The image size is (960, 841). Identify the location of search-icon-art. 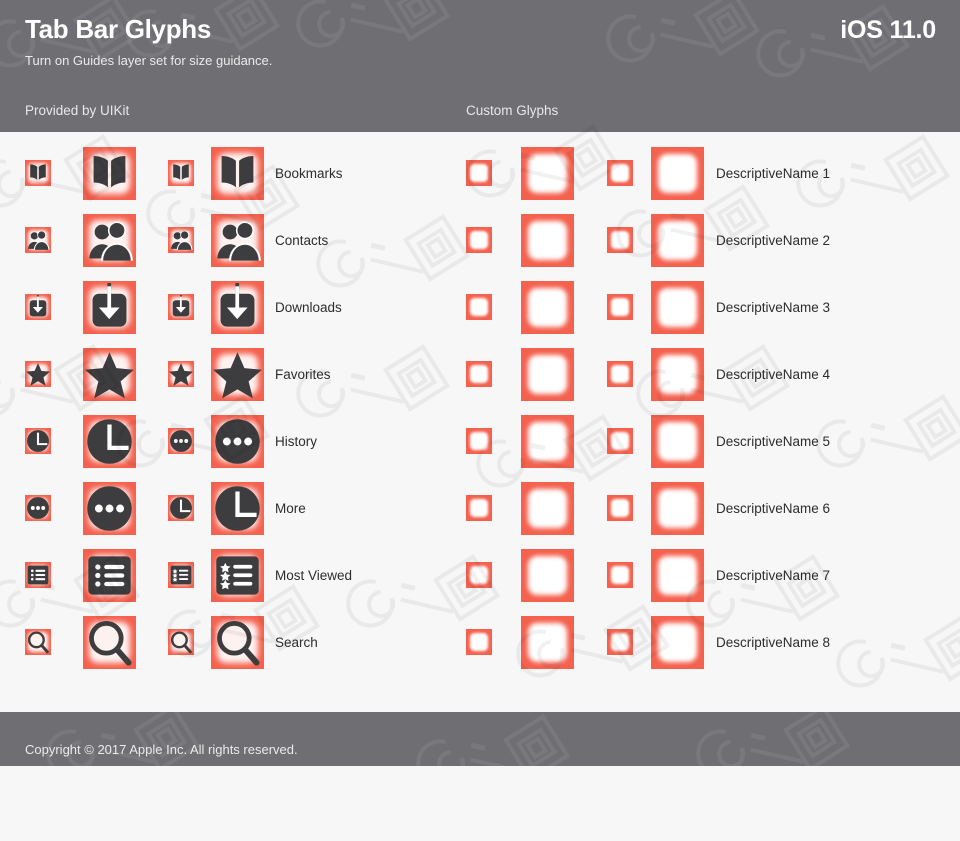
(181, 642).